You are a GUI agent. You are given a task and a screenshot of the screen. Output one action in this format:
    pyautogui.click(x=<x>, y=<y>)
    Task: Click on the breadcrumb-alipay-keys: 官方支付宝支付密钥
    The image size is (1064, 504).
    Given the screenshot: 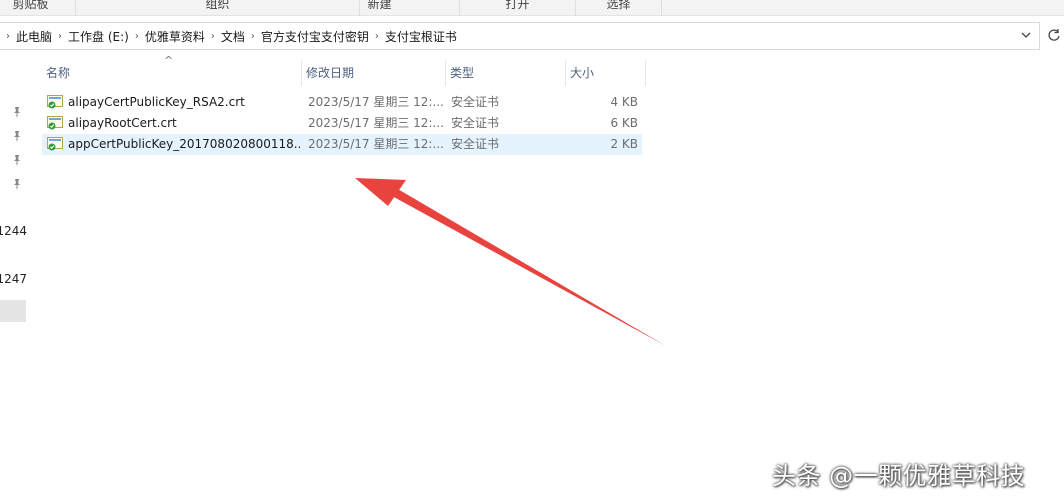 What is the action you would take?
    pyautogui.click(x=315, y=36)
    